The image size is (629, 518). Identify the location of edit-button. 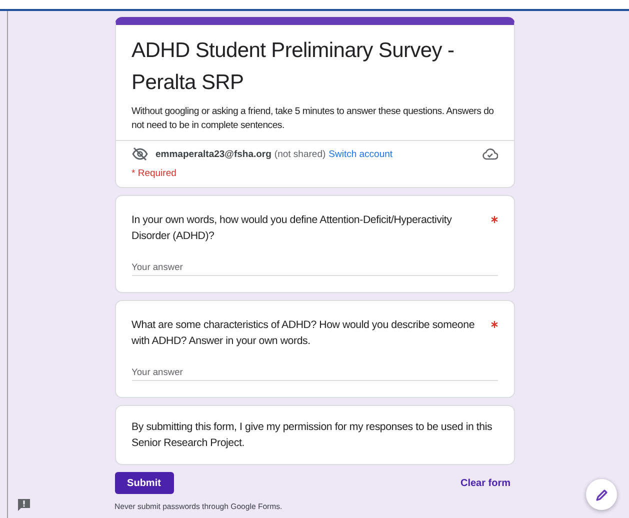
(601, 494).